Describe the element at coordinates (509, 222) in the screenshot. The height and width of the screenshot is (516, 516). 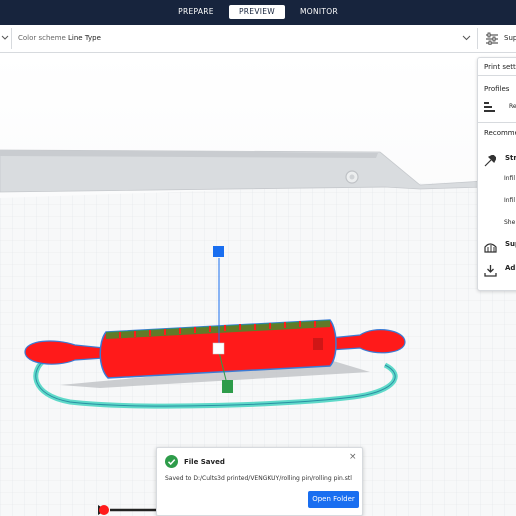
I see `shell-label: She` at that location.